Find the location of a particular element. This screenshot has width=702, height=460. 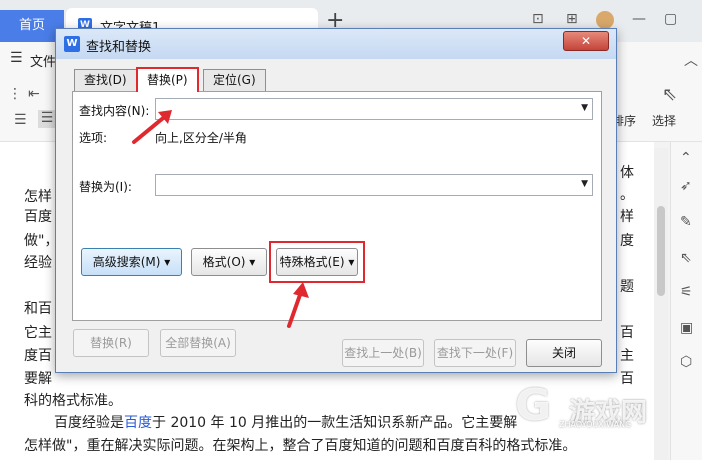

options-label: 选项: is located at coordinates (93, 138).